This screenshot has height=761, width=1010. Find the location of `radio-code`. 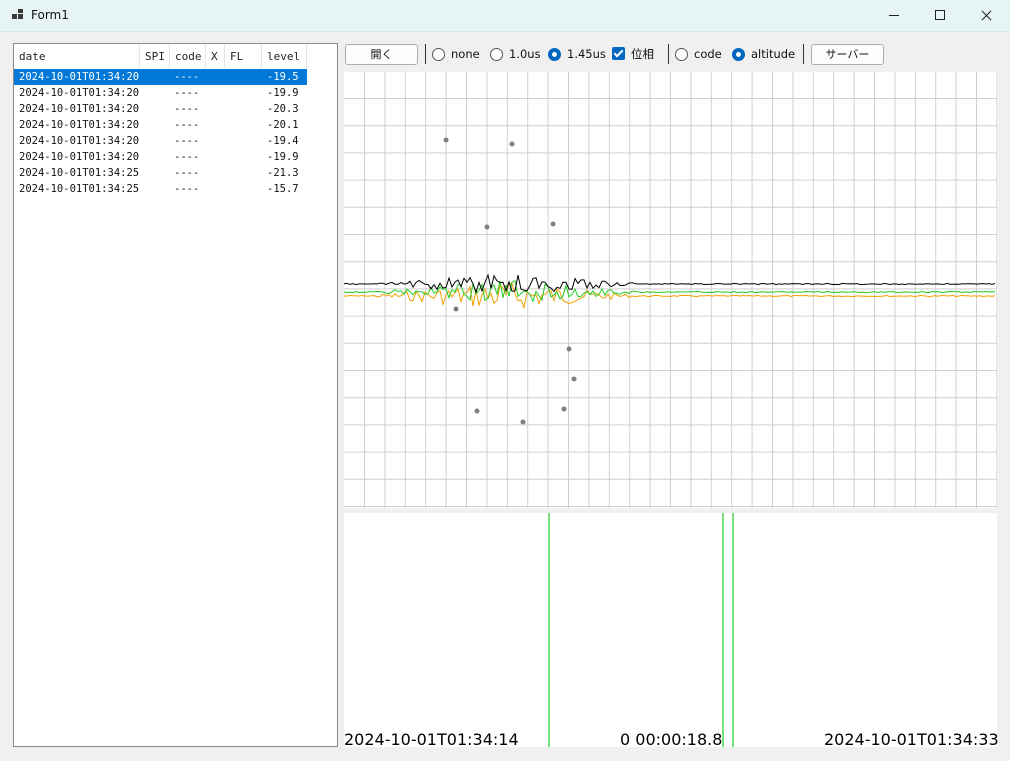

radio-code is located at coordinates (681, 54).